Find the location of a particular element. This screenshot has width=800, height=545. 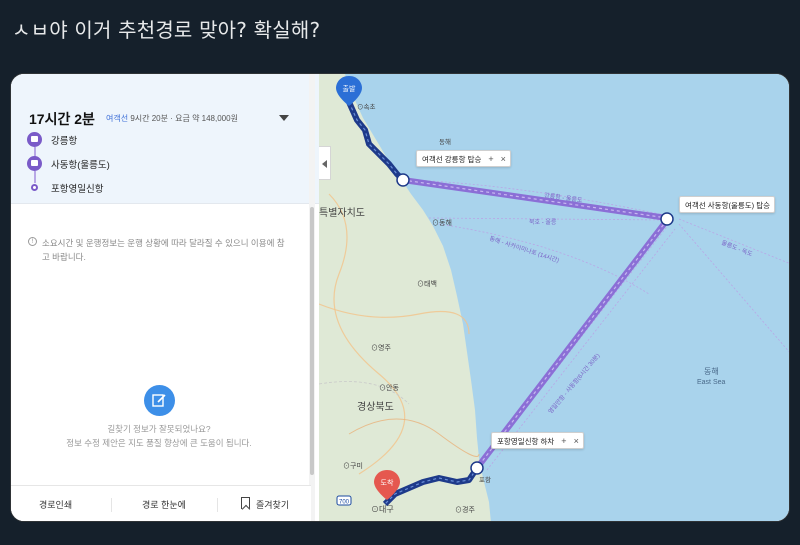

city-label: ⊙동해 is located at coordinates (442, 222).